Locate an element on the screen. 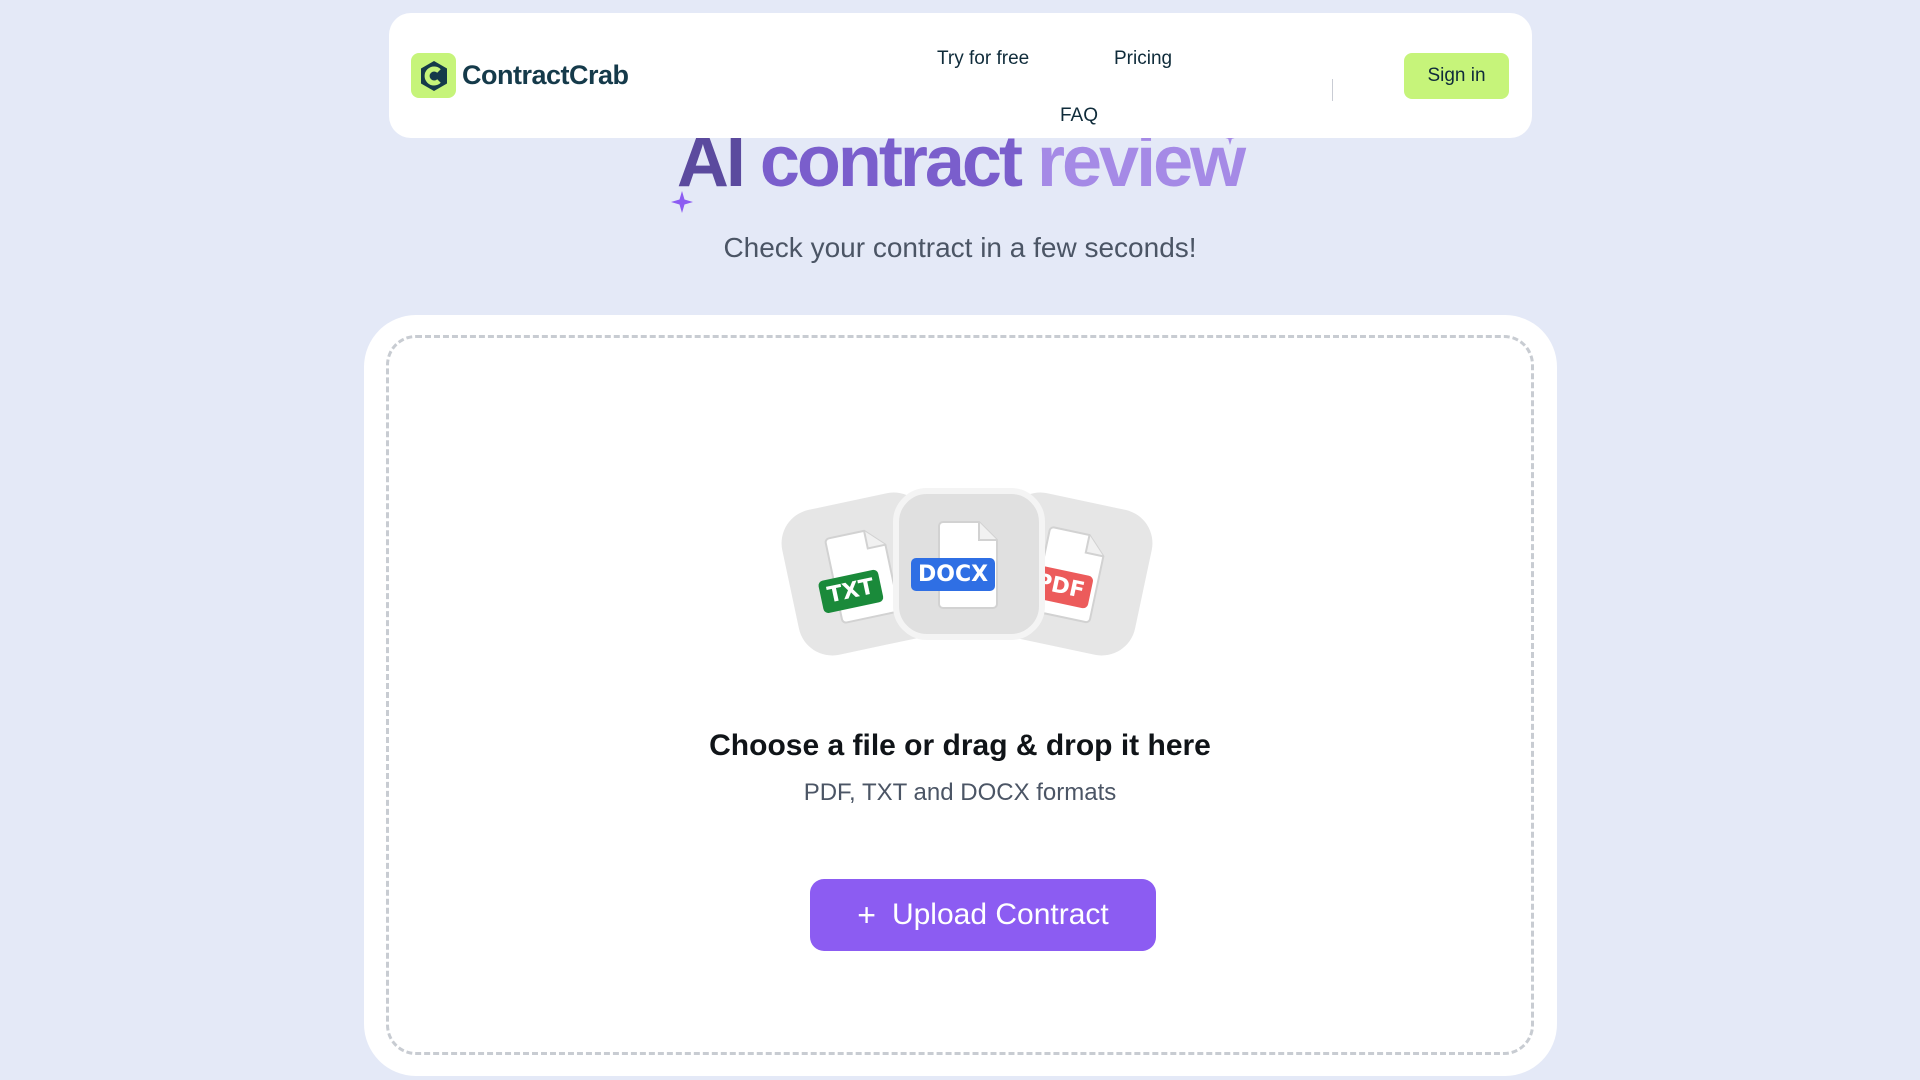 The height and width of the screenshot is (1080, 1920). nav-try-for-free: Try for free is located at coordinates (983, 59).